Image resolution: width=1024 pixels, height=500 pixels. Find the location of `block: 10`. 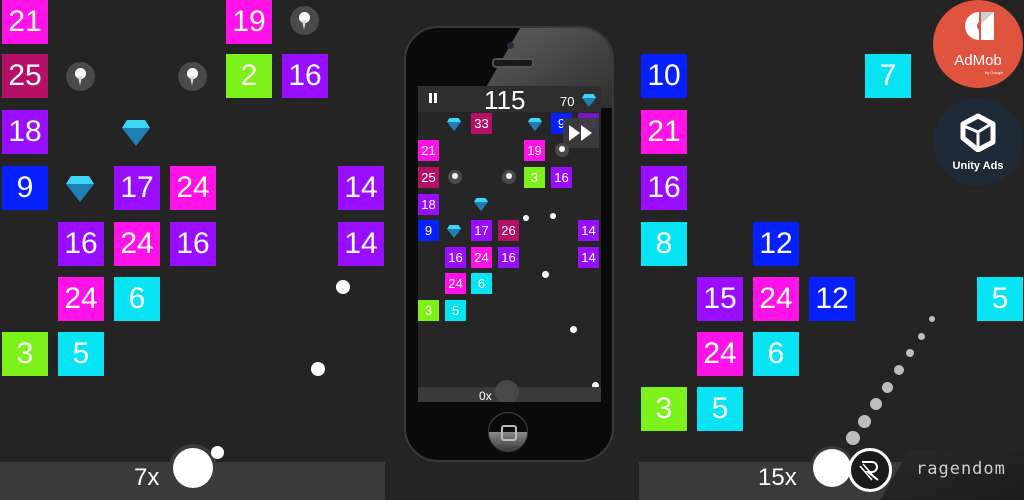

block: 10 is located at coordinates (664, 76).